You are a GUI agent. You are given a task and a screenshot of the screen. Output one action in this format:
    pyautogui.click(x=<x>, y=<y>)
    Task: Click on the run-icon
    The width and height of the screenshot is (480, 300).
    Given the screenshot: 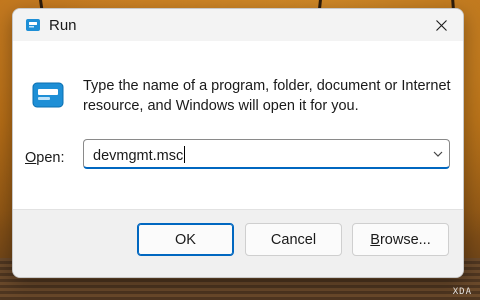 What is the action you would take?
    pyautogui.click(x=48, y=95)
    